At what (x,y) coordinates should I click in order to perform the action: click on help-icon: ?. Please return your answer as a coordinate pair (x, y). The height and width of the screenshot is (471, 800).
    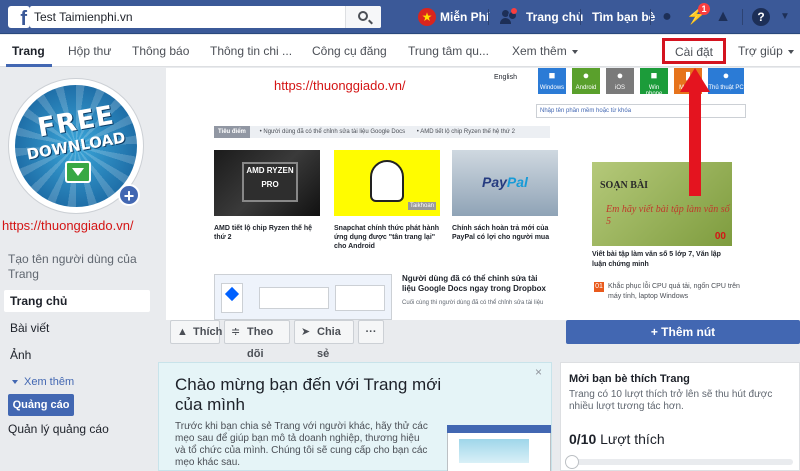
    Looking at the image, I should click on (761, 17).